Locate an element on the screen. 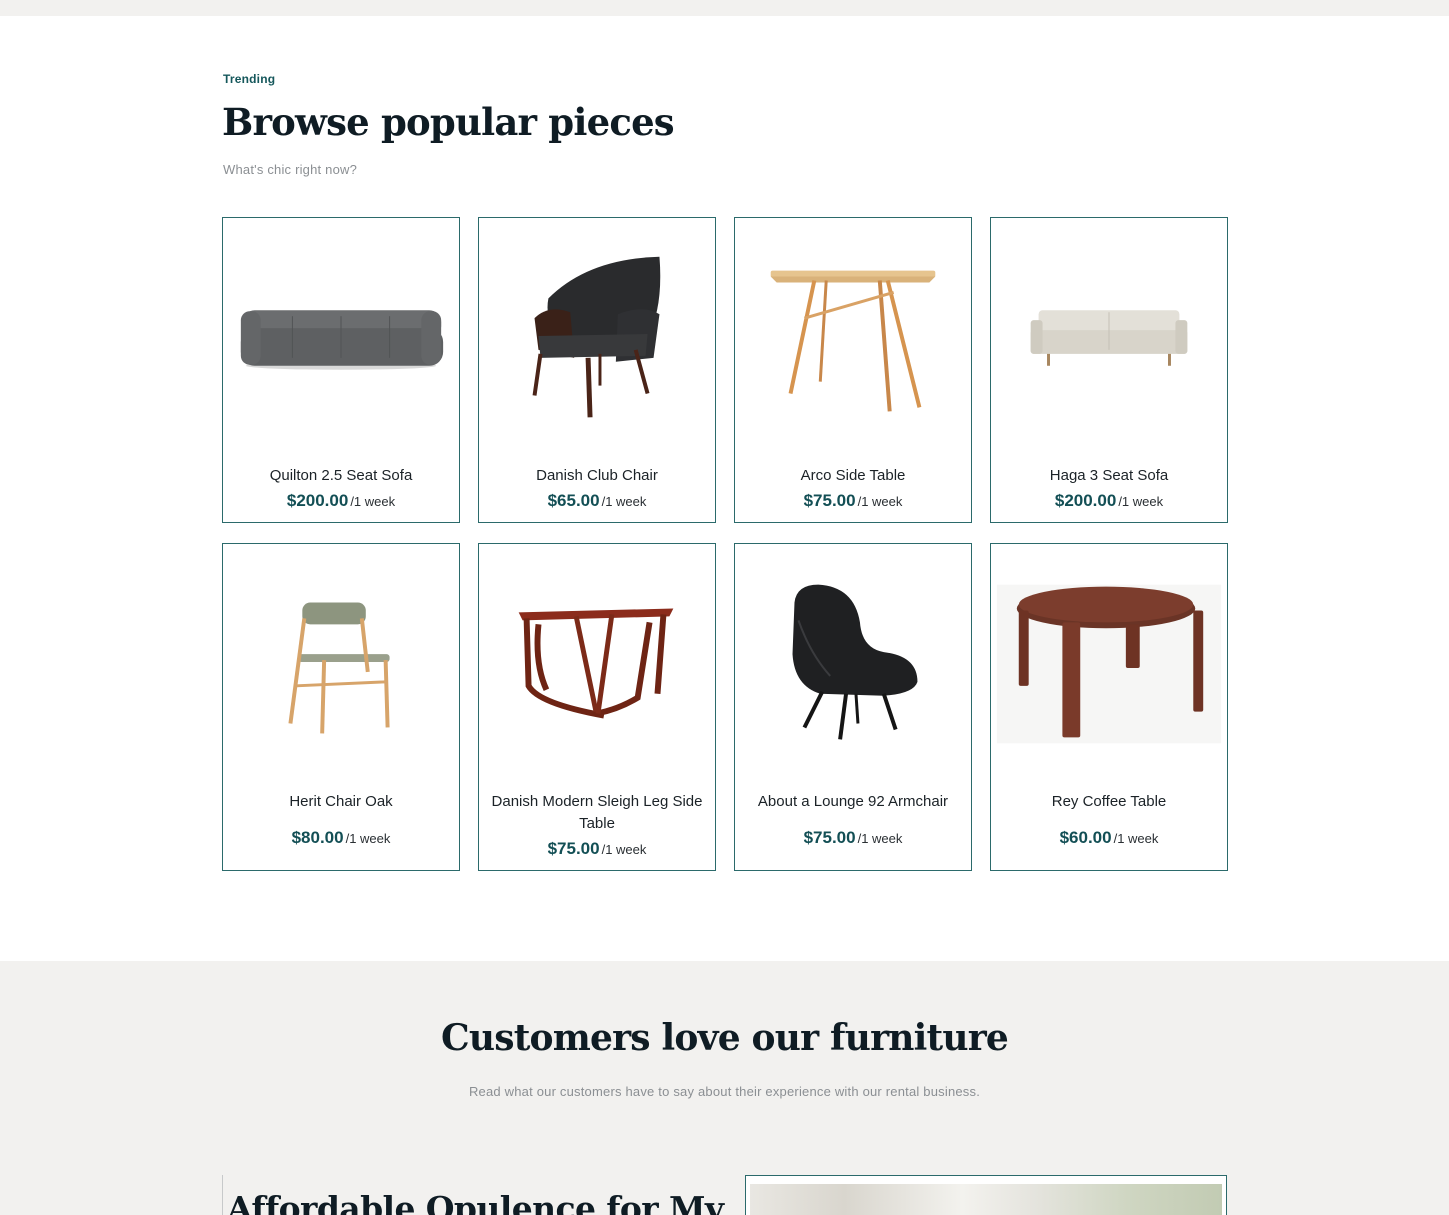 Image resolution: width=1449 pixels, height=1215 pixels. side-table-icon is located at coordinates (853, 341).